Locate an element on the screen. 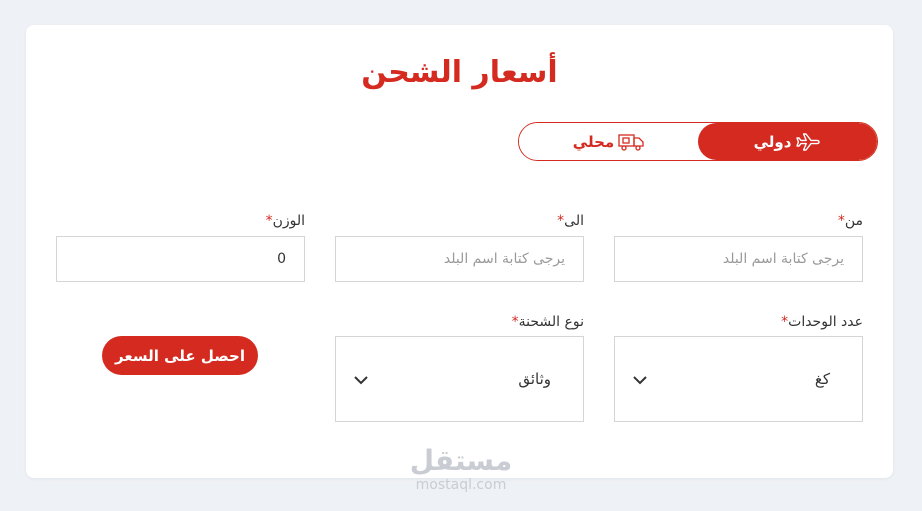 This screenshot has width=922, height=511. get-price-button: احصل على السعر is located at coordinates (180, 355).